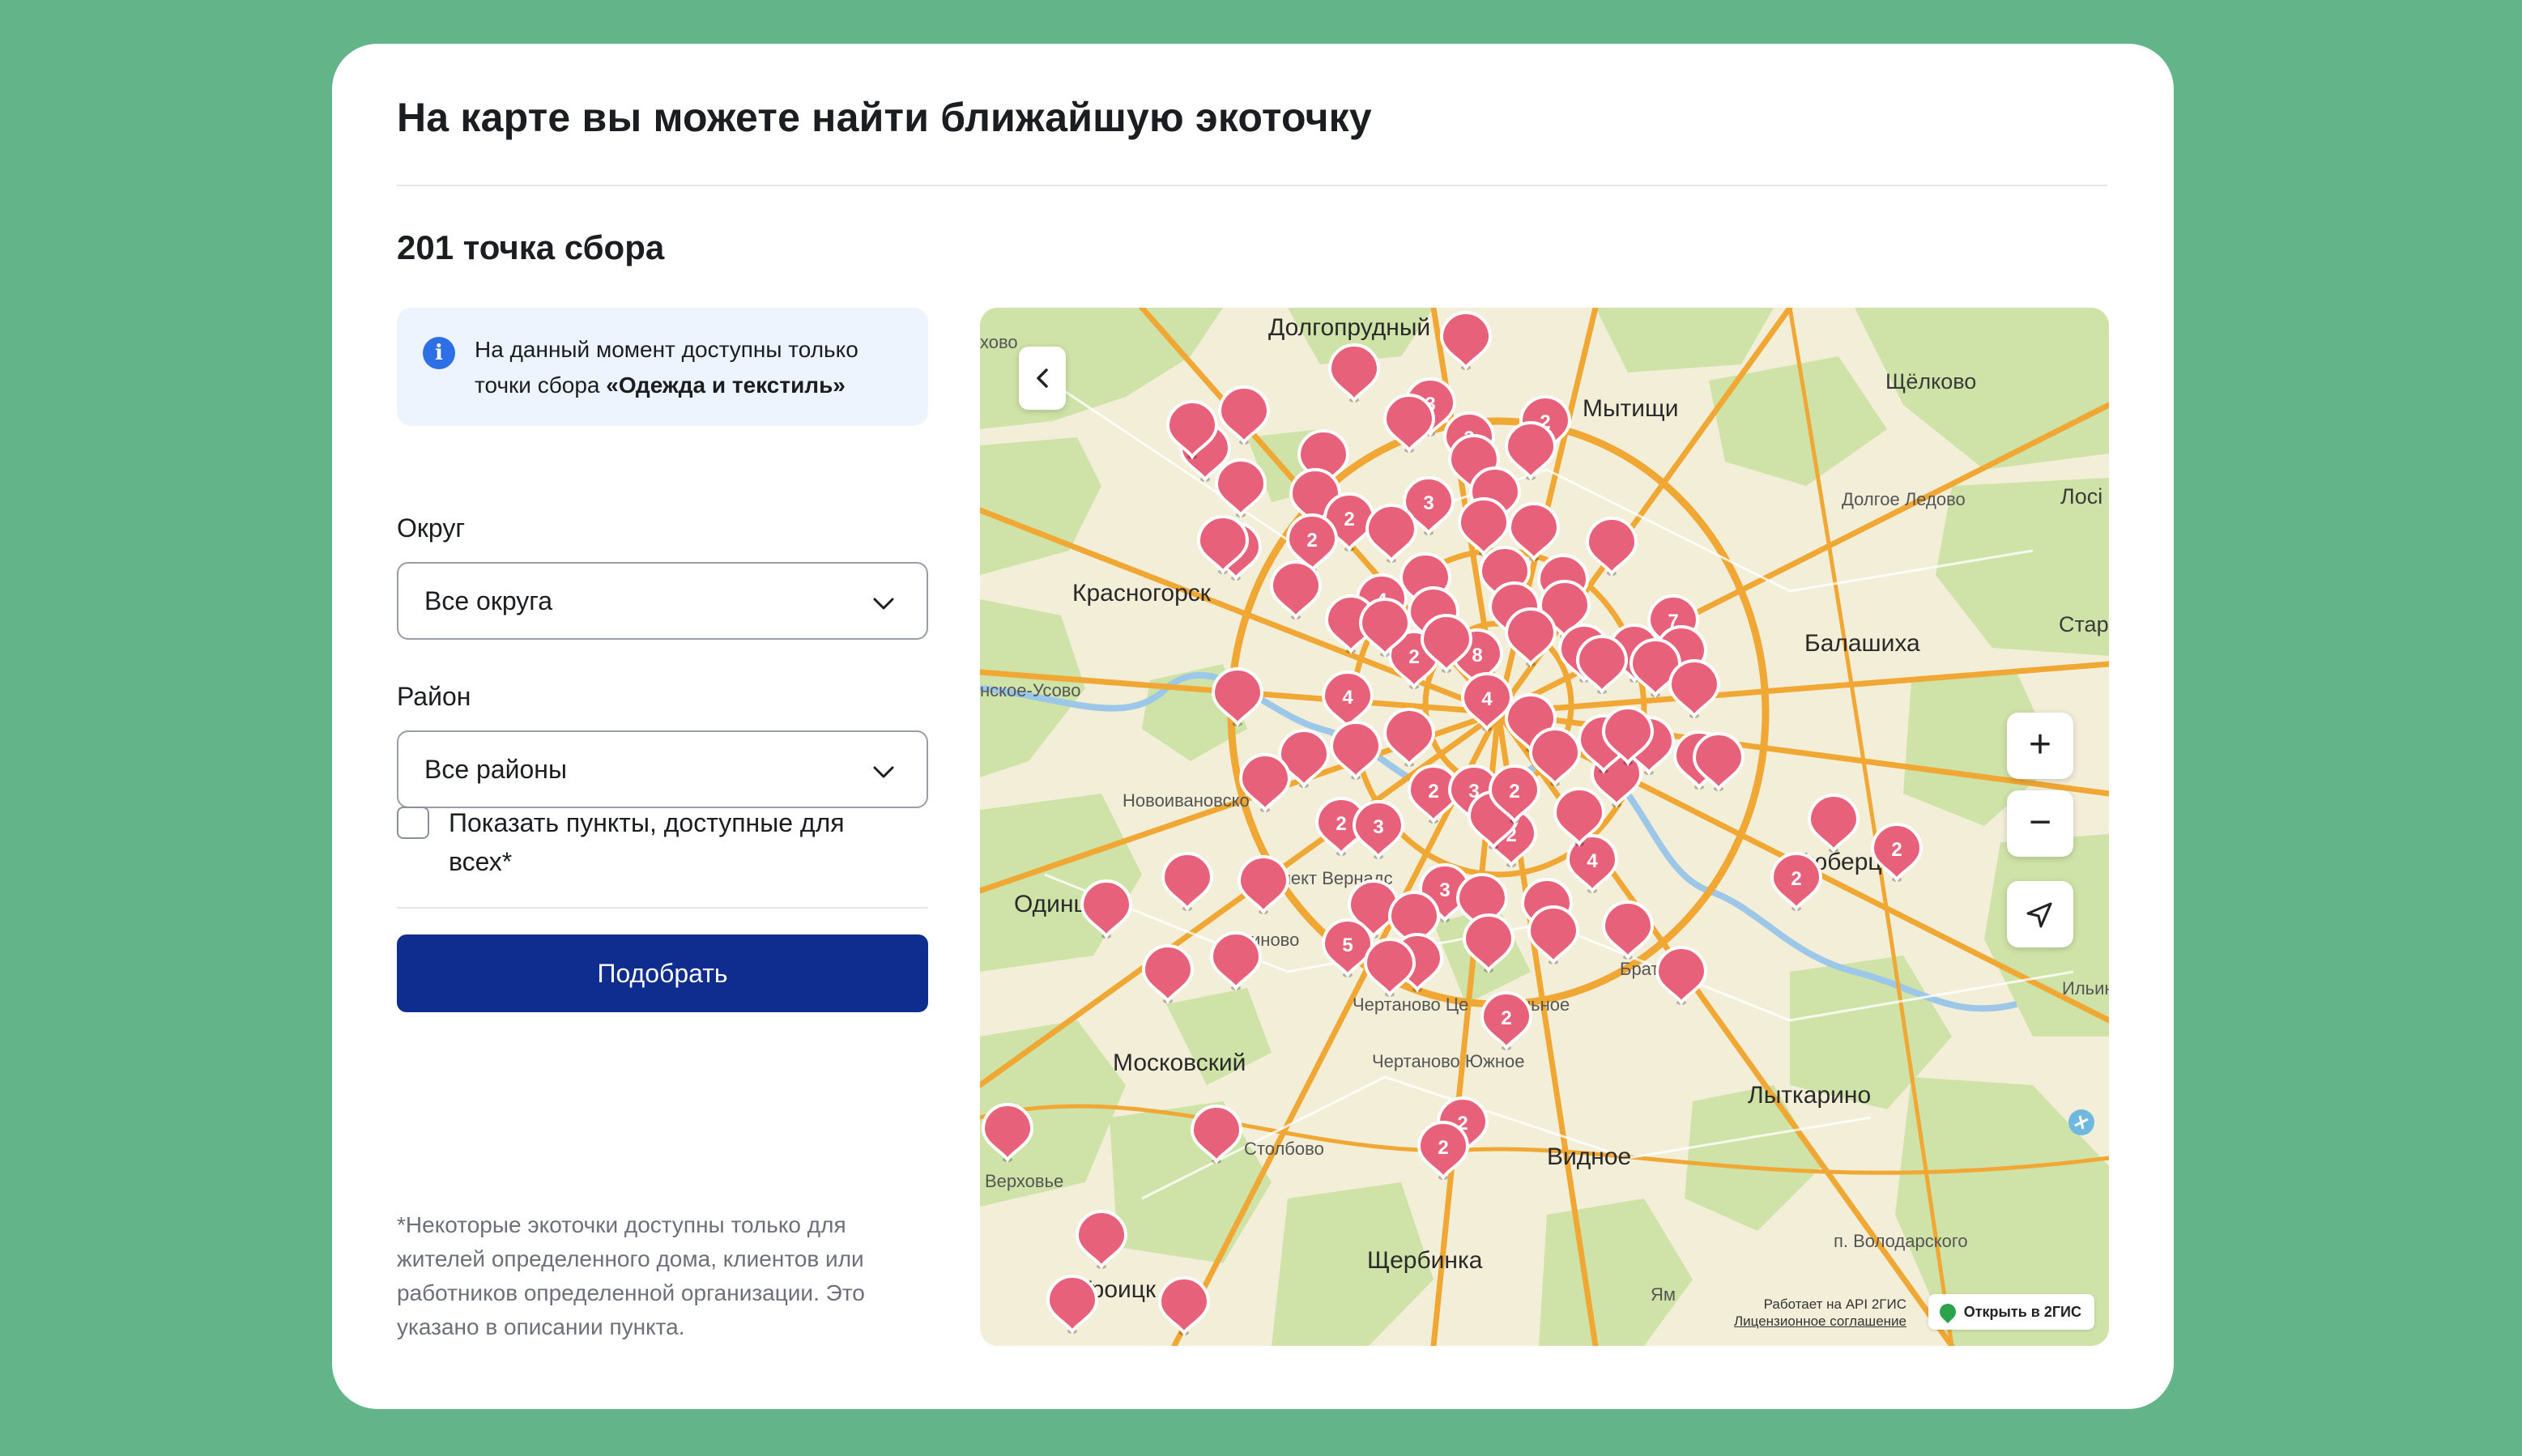 Image resolution: width=2522 pixels, height=1456 pixels. I want to click on public-points-checkbox, so click(413, 823).